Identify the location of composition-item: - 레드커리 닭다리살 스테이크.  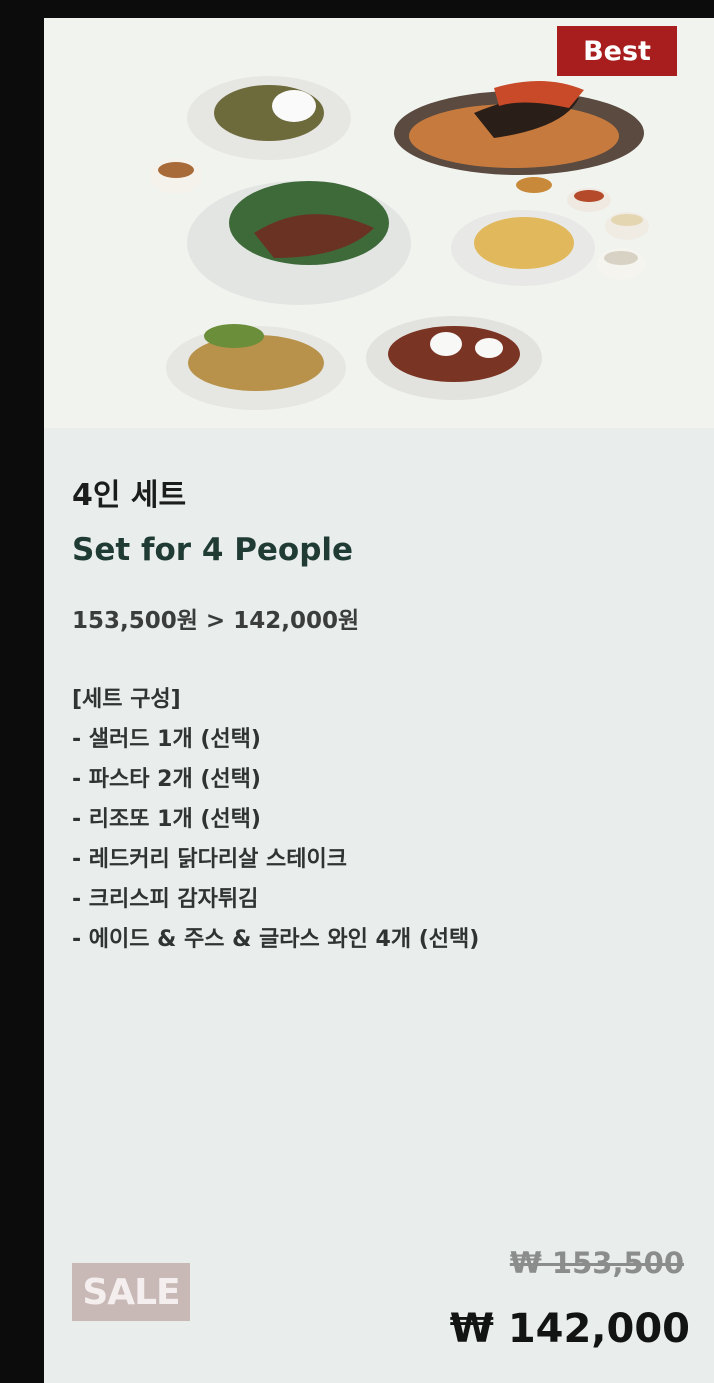
(209, 859).